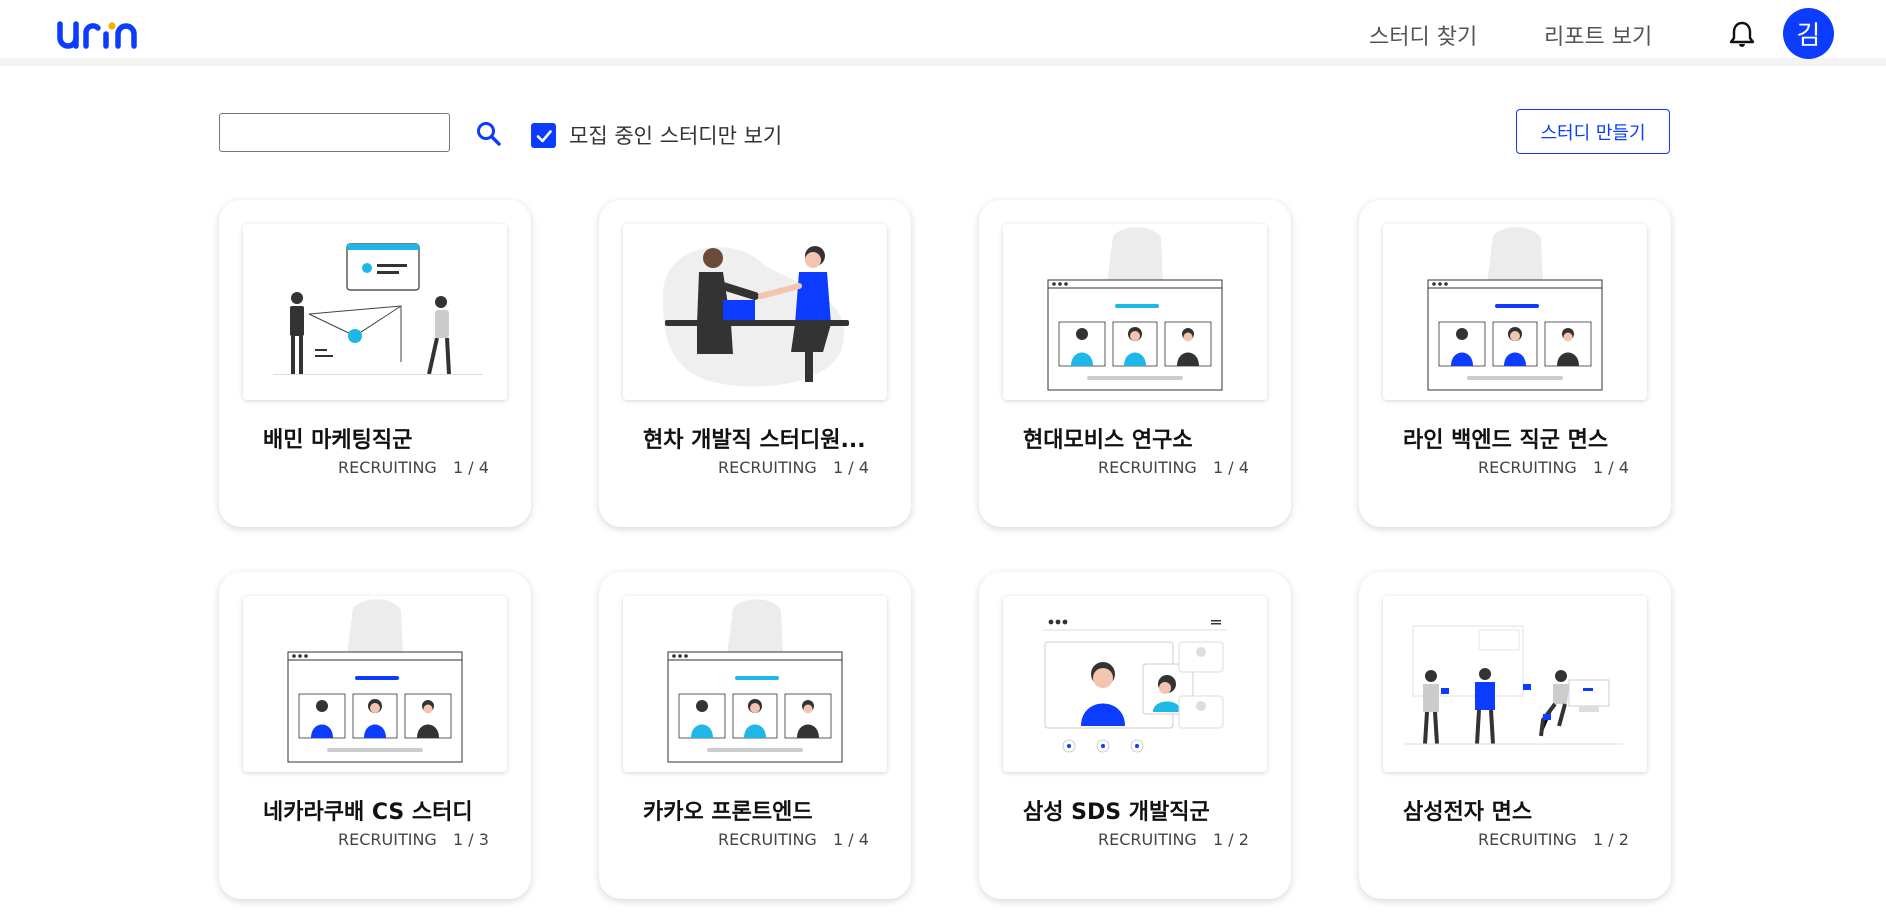  Describe the element at coordinates (675, 135) in the screenshot. I see `recruiting-only-label: 모집 중인 스터디만 보기` at that location.